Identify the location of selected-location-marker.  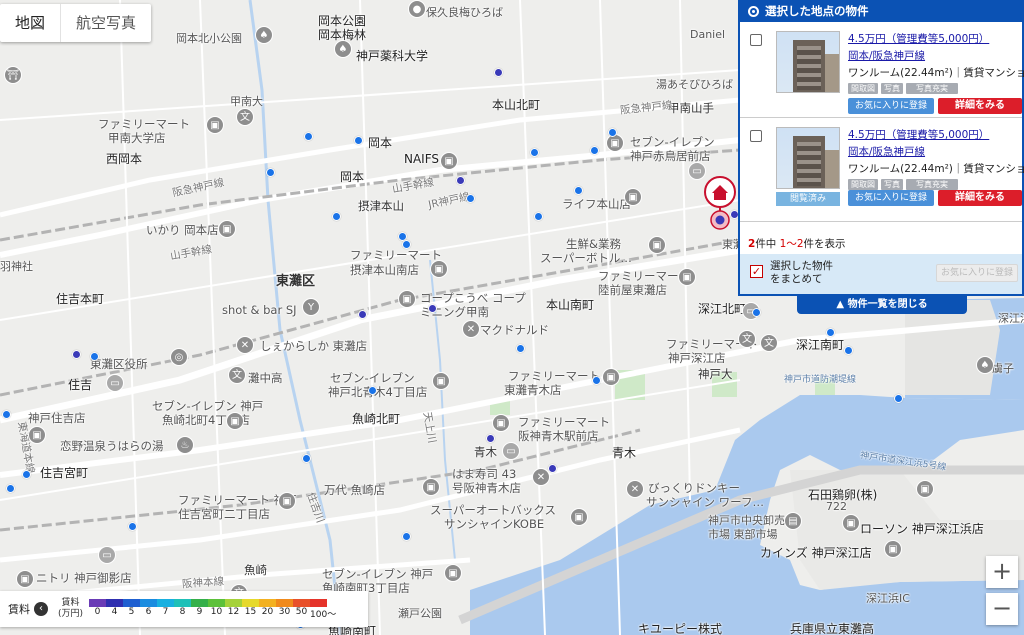
(720, 205).